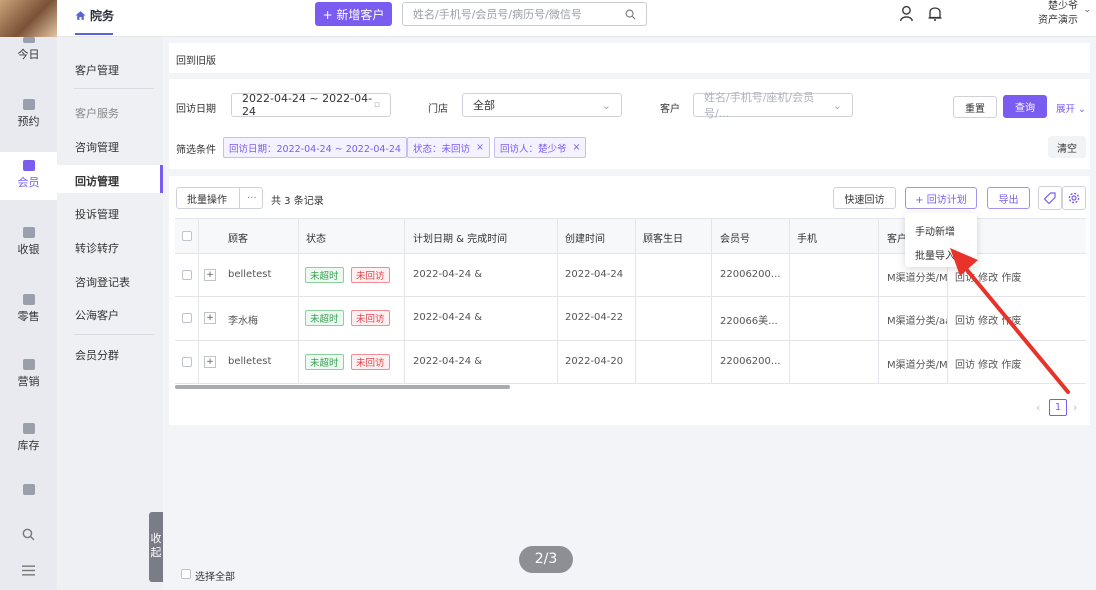  What do you see at coordinates (316, 237) in the screenshot?
I see `column-header-status: 状态` at bounding box center [316, 237].